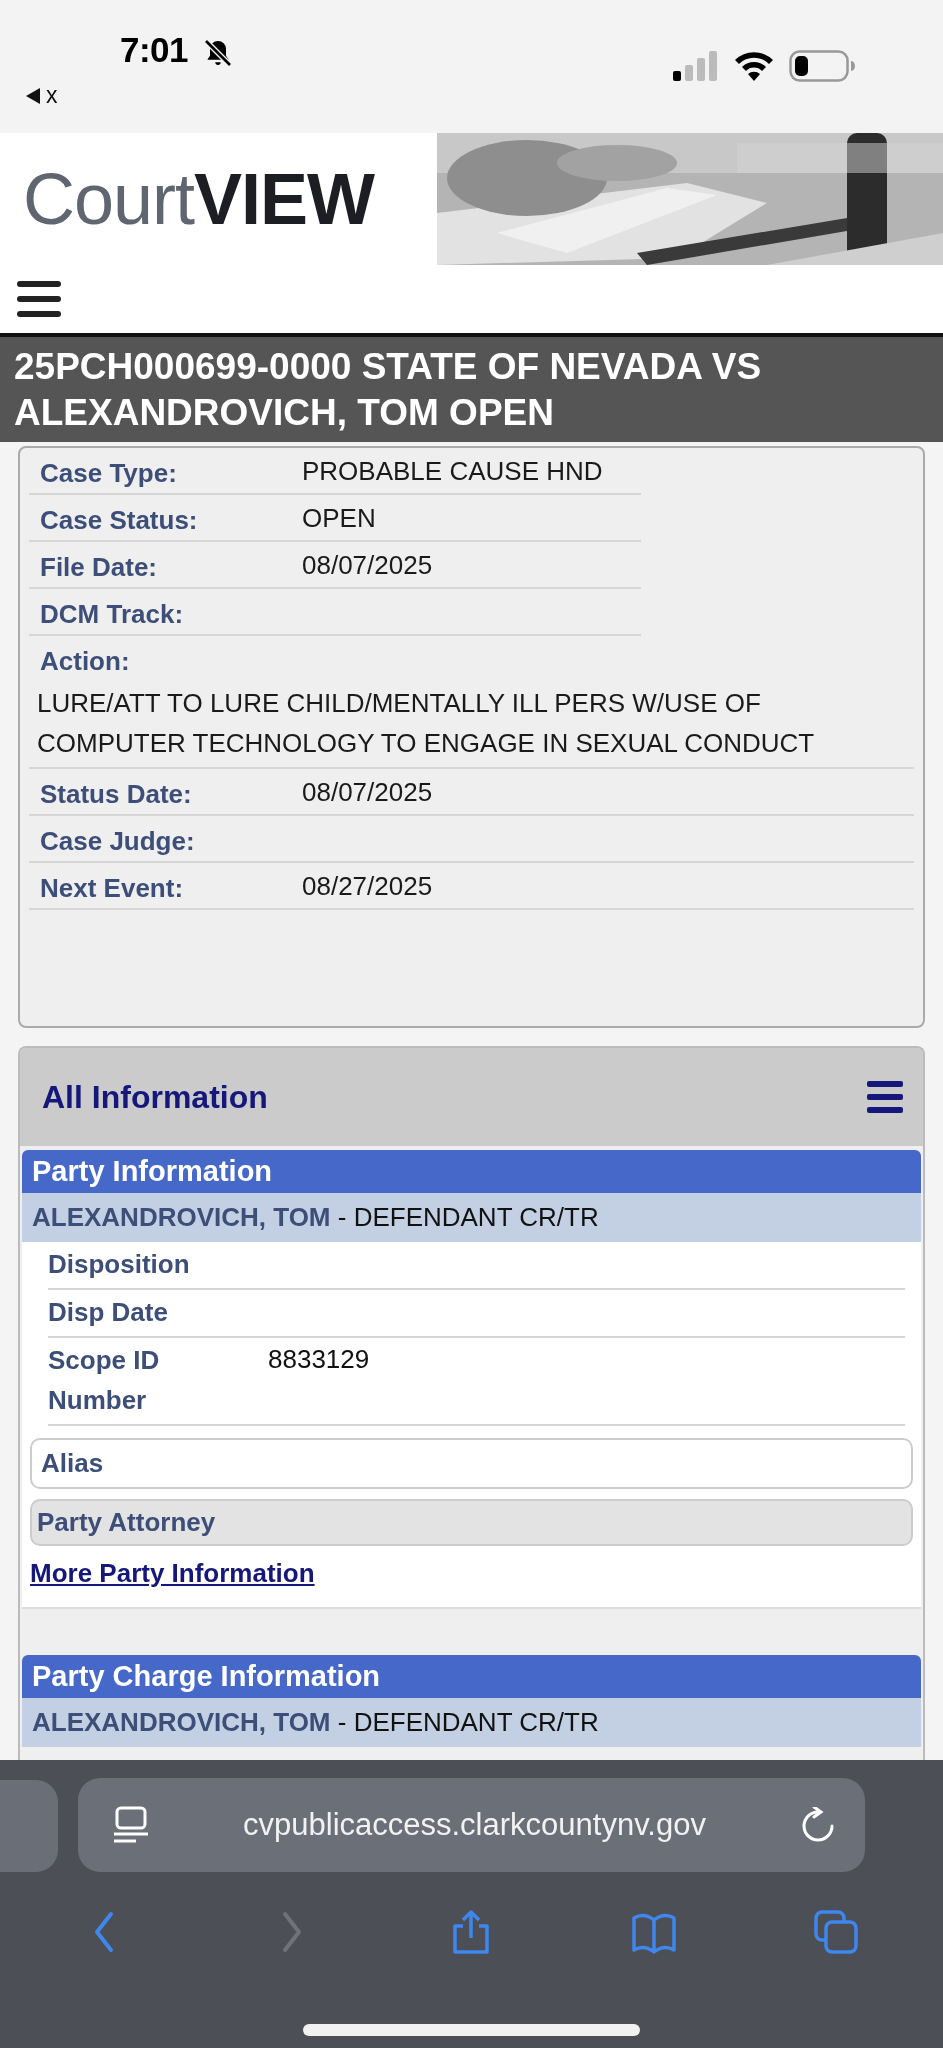 The width and height of the screenshot is (943, 2048). I want to click on field-label: Disp Date, so click(108, 1312).